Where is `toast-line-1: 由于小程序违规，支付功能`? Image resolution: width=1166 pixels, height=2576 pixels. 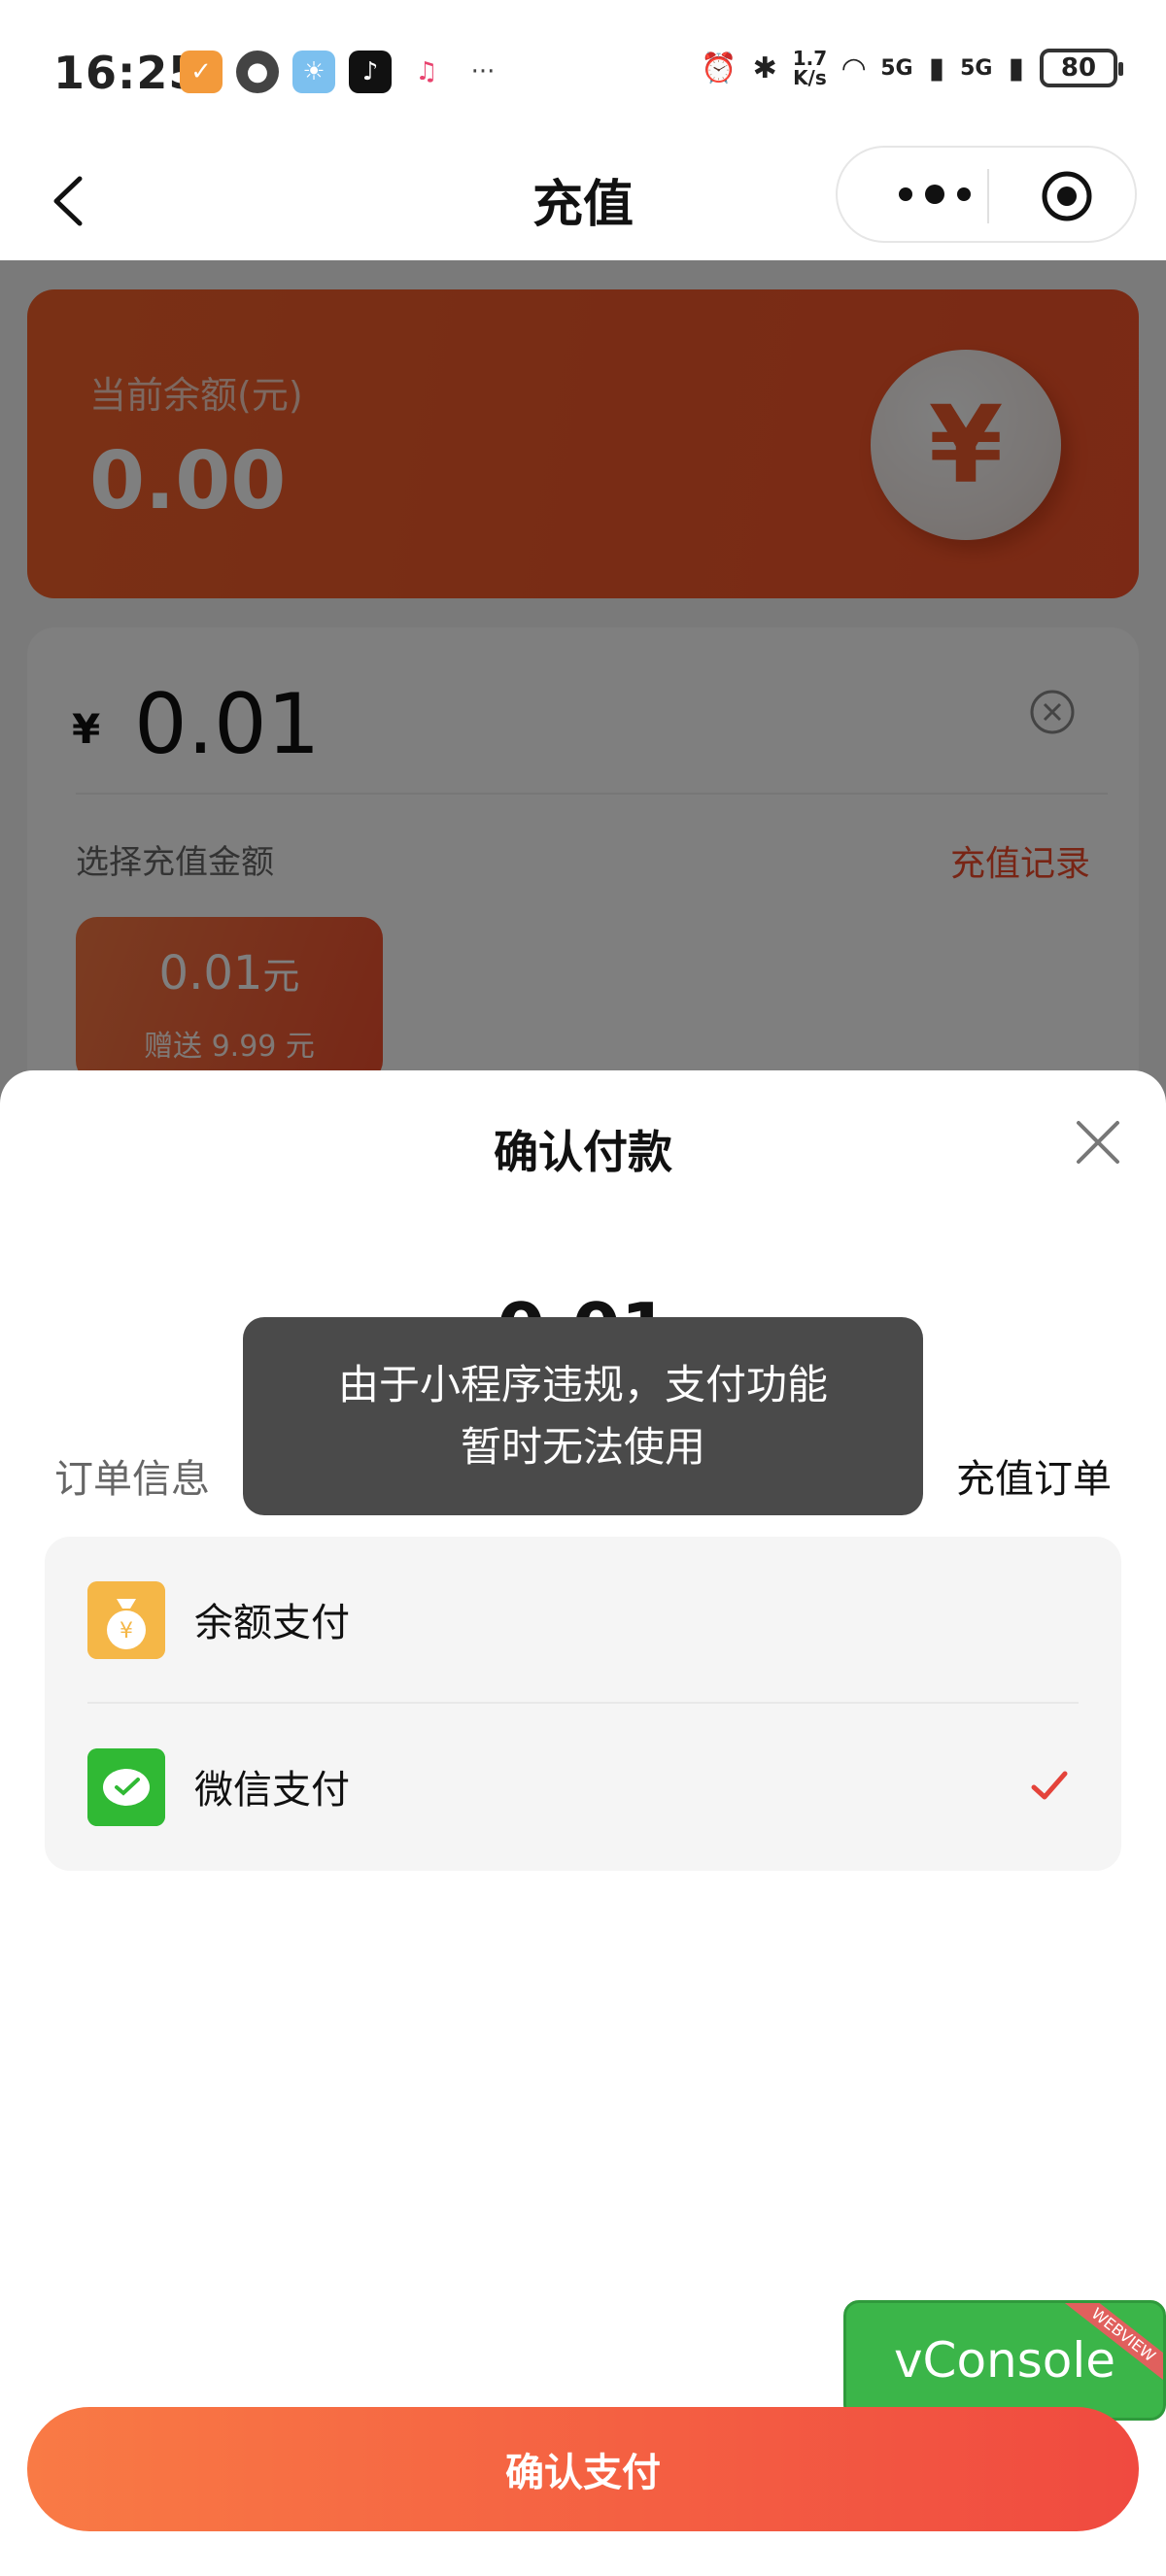
toast-line-1: 由于小程序违规，支付功能 is located at coordinates (582, 1384).